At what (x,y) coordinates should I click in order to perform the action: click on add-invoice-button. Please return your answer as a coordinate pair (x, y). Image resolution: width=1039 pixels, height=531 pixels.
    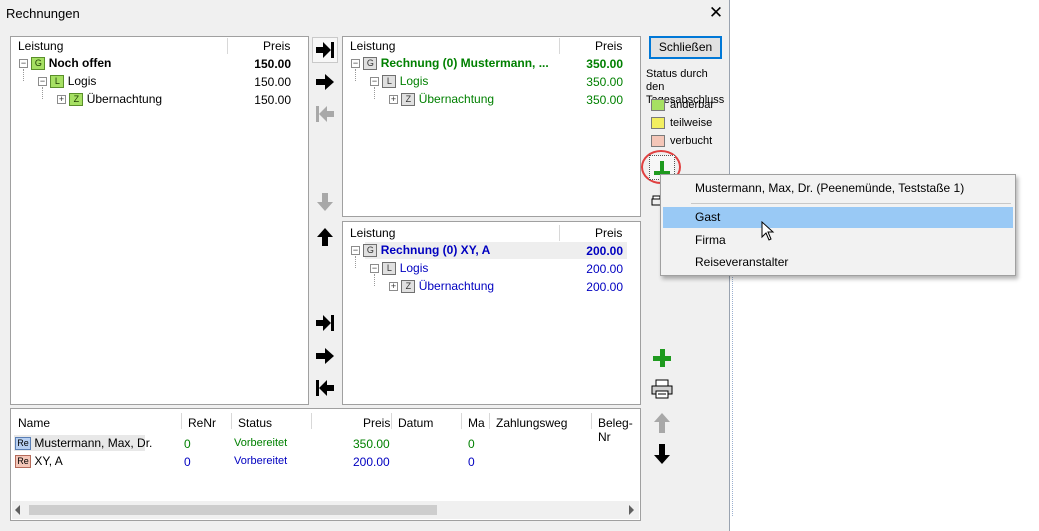
    Looking at the image, I should click on (662, 358).